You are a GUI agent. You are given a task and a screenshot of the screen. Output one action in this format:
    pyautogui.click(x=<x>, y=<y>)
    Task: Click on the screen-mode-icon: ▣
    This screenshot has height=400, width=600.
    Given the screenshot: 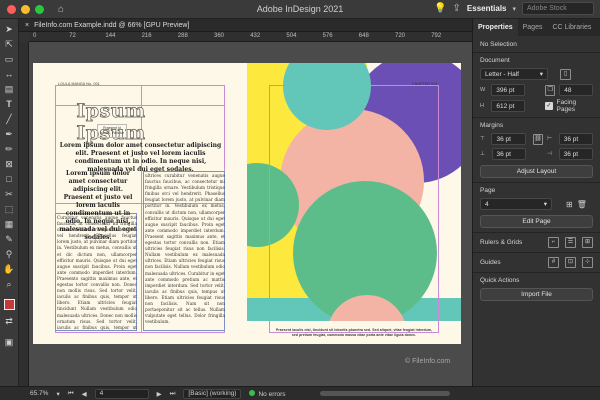 What is the action you would take?
    pyautogui.click(x=9, y=342)
    